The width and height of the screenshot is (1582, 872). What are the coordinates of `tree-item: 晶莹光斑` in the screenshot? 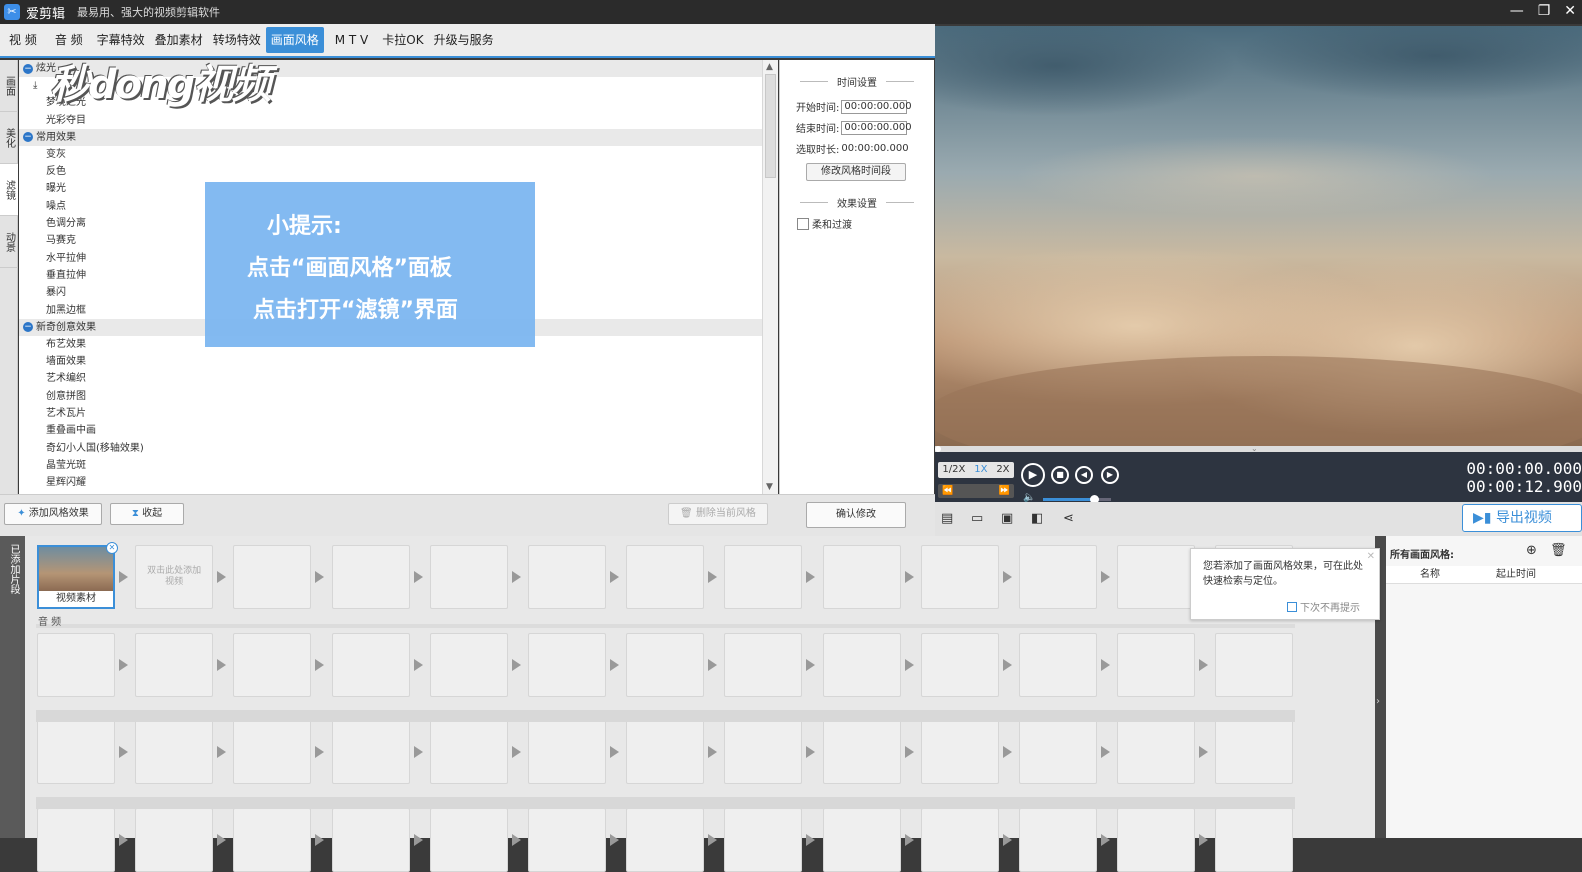 It's located at (390, 465).